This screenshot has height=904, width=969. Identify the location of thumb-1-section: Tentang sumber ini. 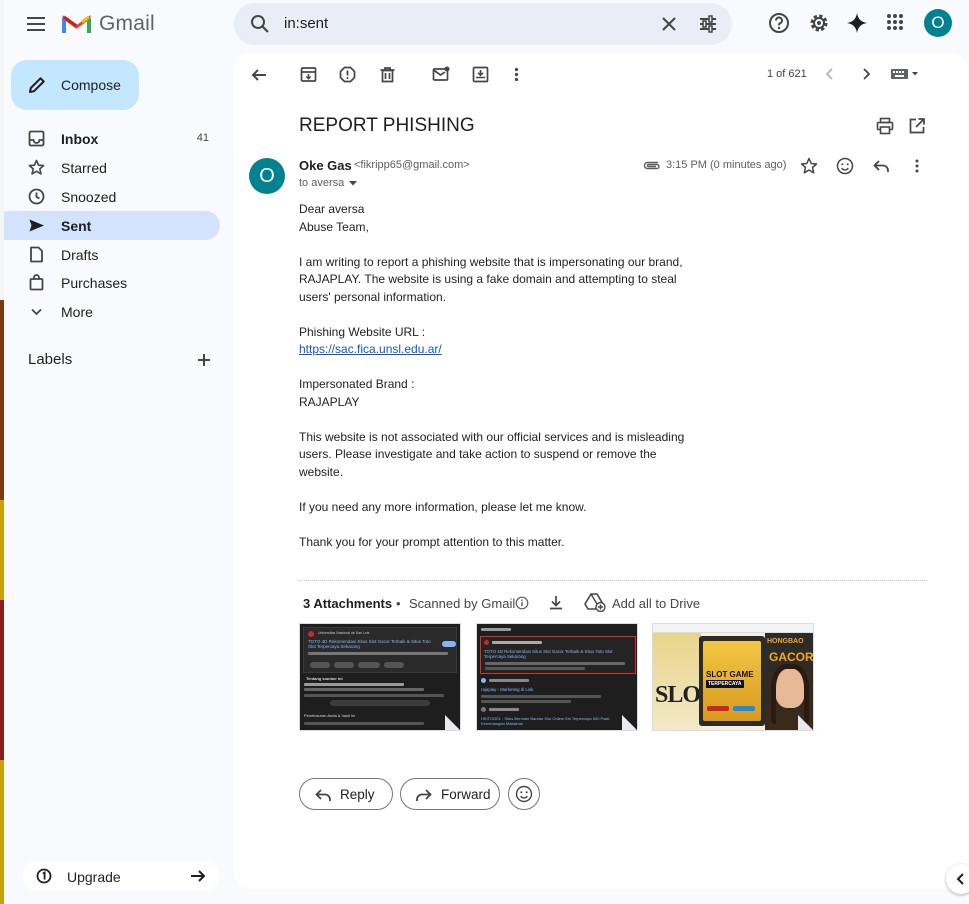
(324, 678).